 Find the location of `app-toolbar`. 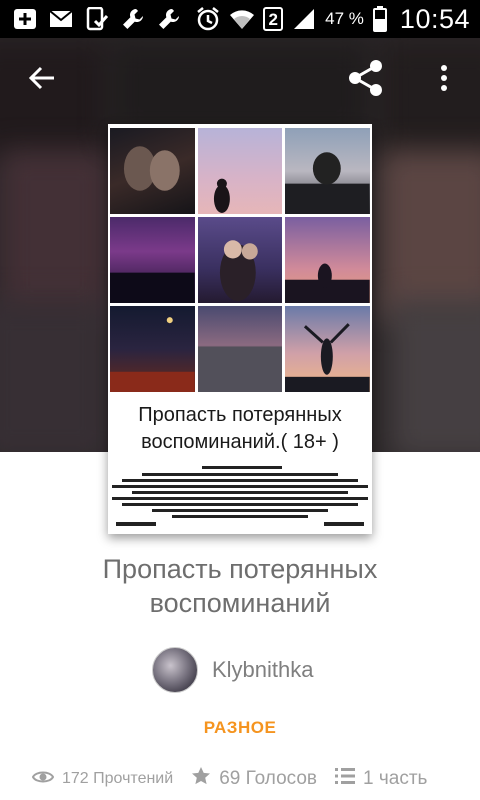

app-toolbar is located at coordinates (240, 80).